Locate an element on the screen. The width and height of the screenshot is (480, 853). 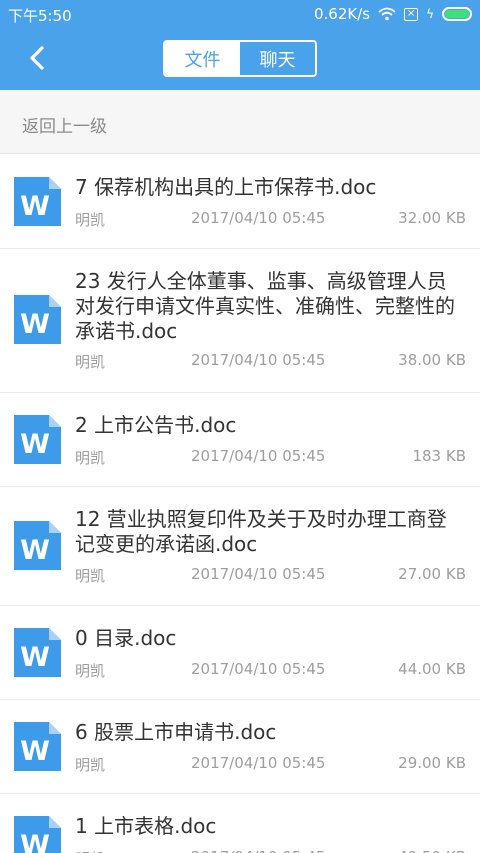
no-sim-icon: × is located at coordinates (411, 14).